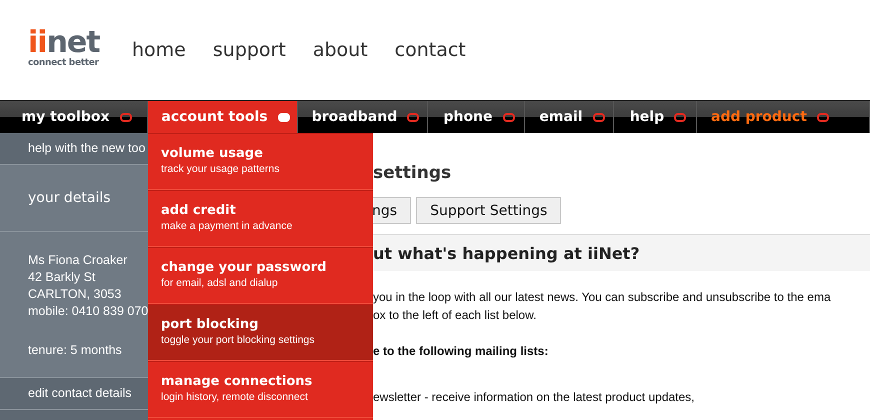 The height and width of the screenshot is (420, 870). What do you see at coordinates (489, 210) in the screenshot?
I see `settings-tab-button: Support Settings` at bounding box center [489, 210].